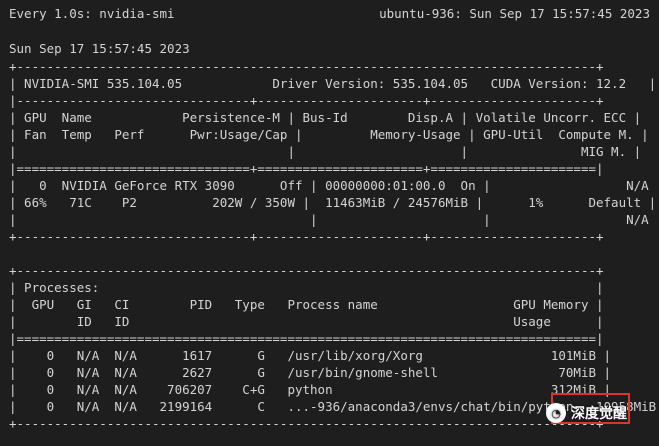  I want to click on watermark: ◔ 深度觉醒, so click(586, 413).